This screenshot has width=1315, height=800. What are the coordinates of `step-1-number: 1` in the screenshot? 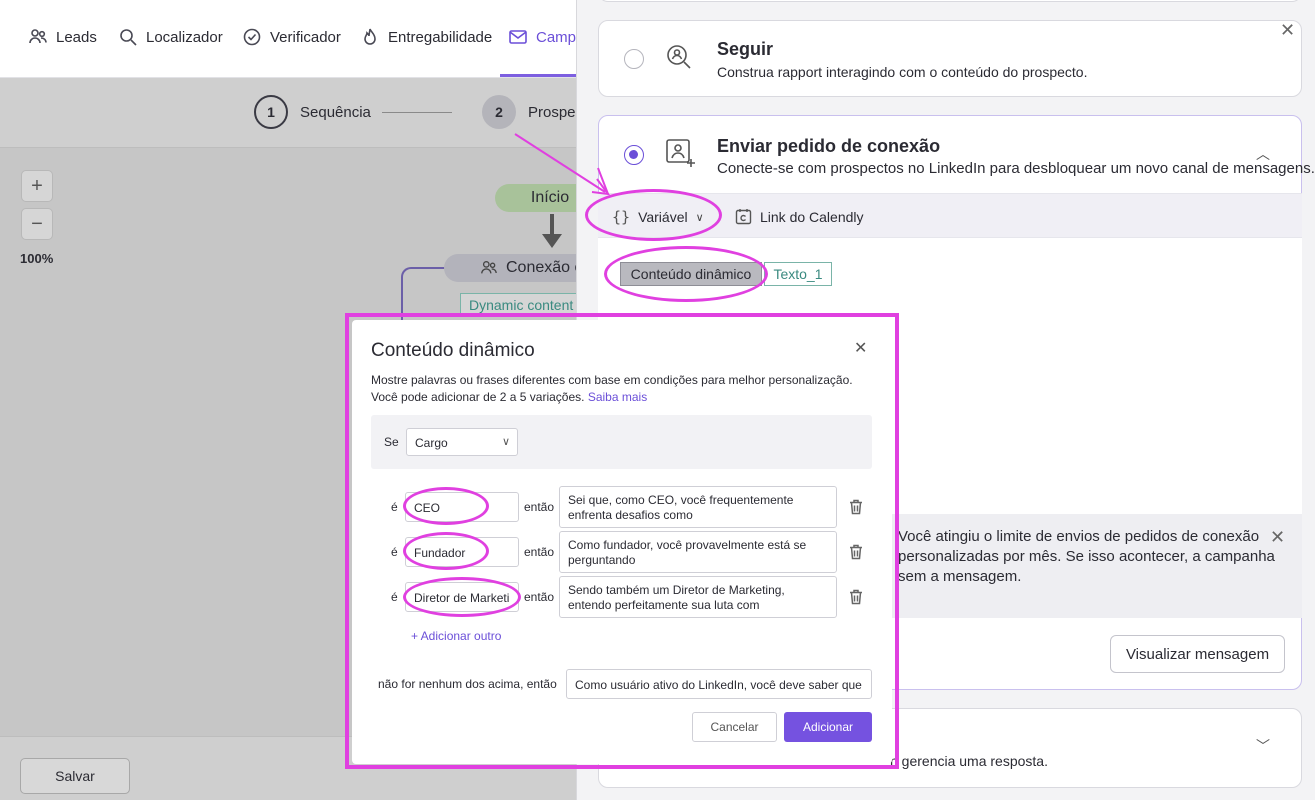 It's located at (271, 112).